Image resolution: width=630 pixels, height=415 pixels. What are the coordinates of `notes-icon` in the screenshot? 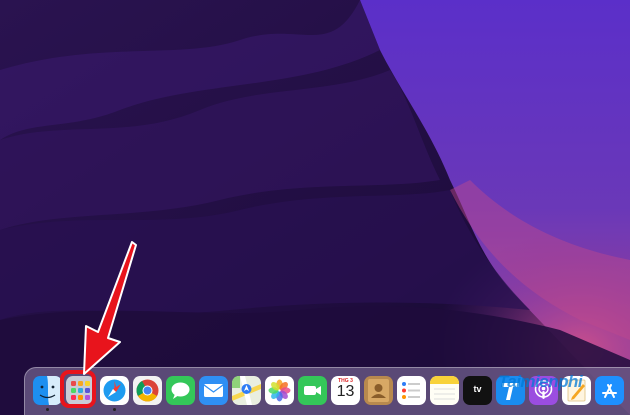 It's located at (444, 390).